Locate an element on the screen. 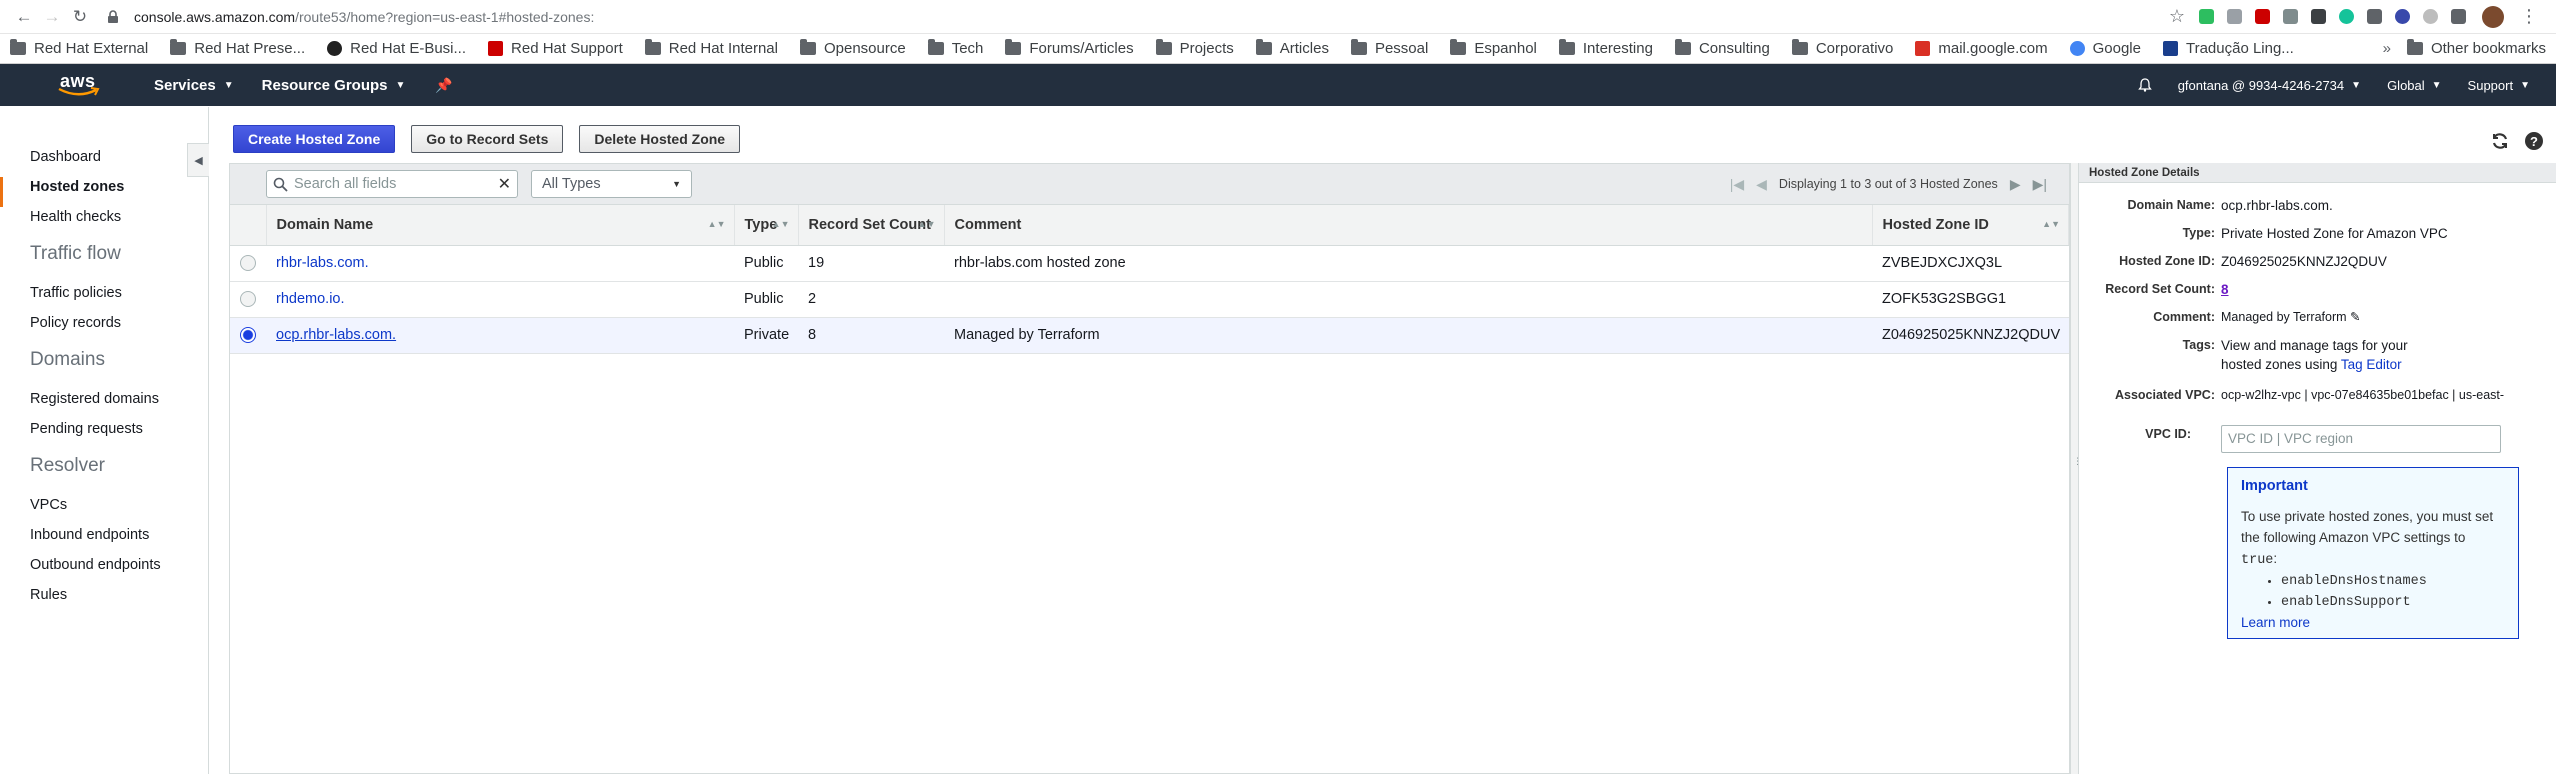 Image resolution: width=2556 pixels, height=774 pixels. extension-redhat-icon is located at coordinates (2262, 16).